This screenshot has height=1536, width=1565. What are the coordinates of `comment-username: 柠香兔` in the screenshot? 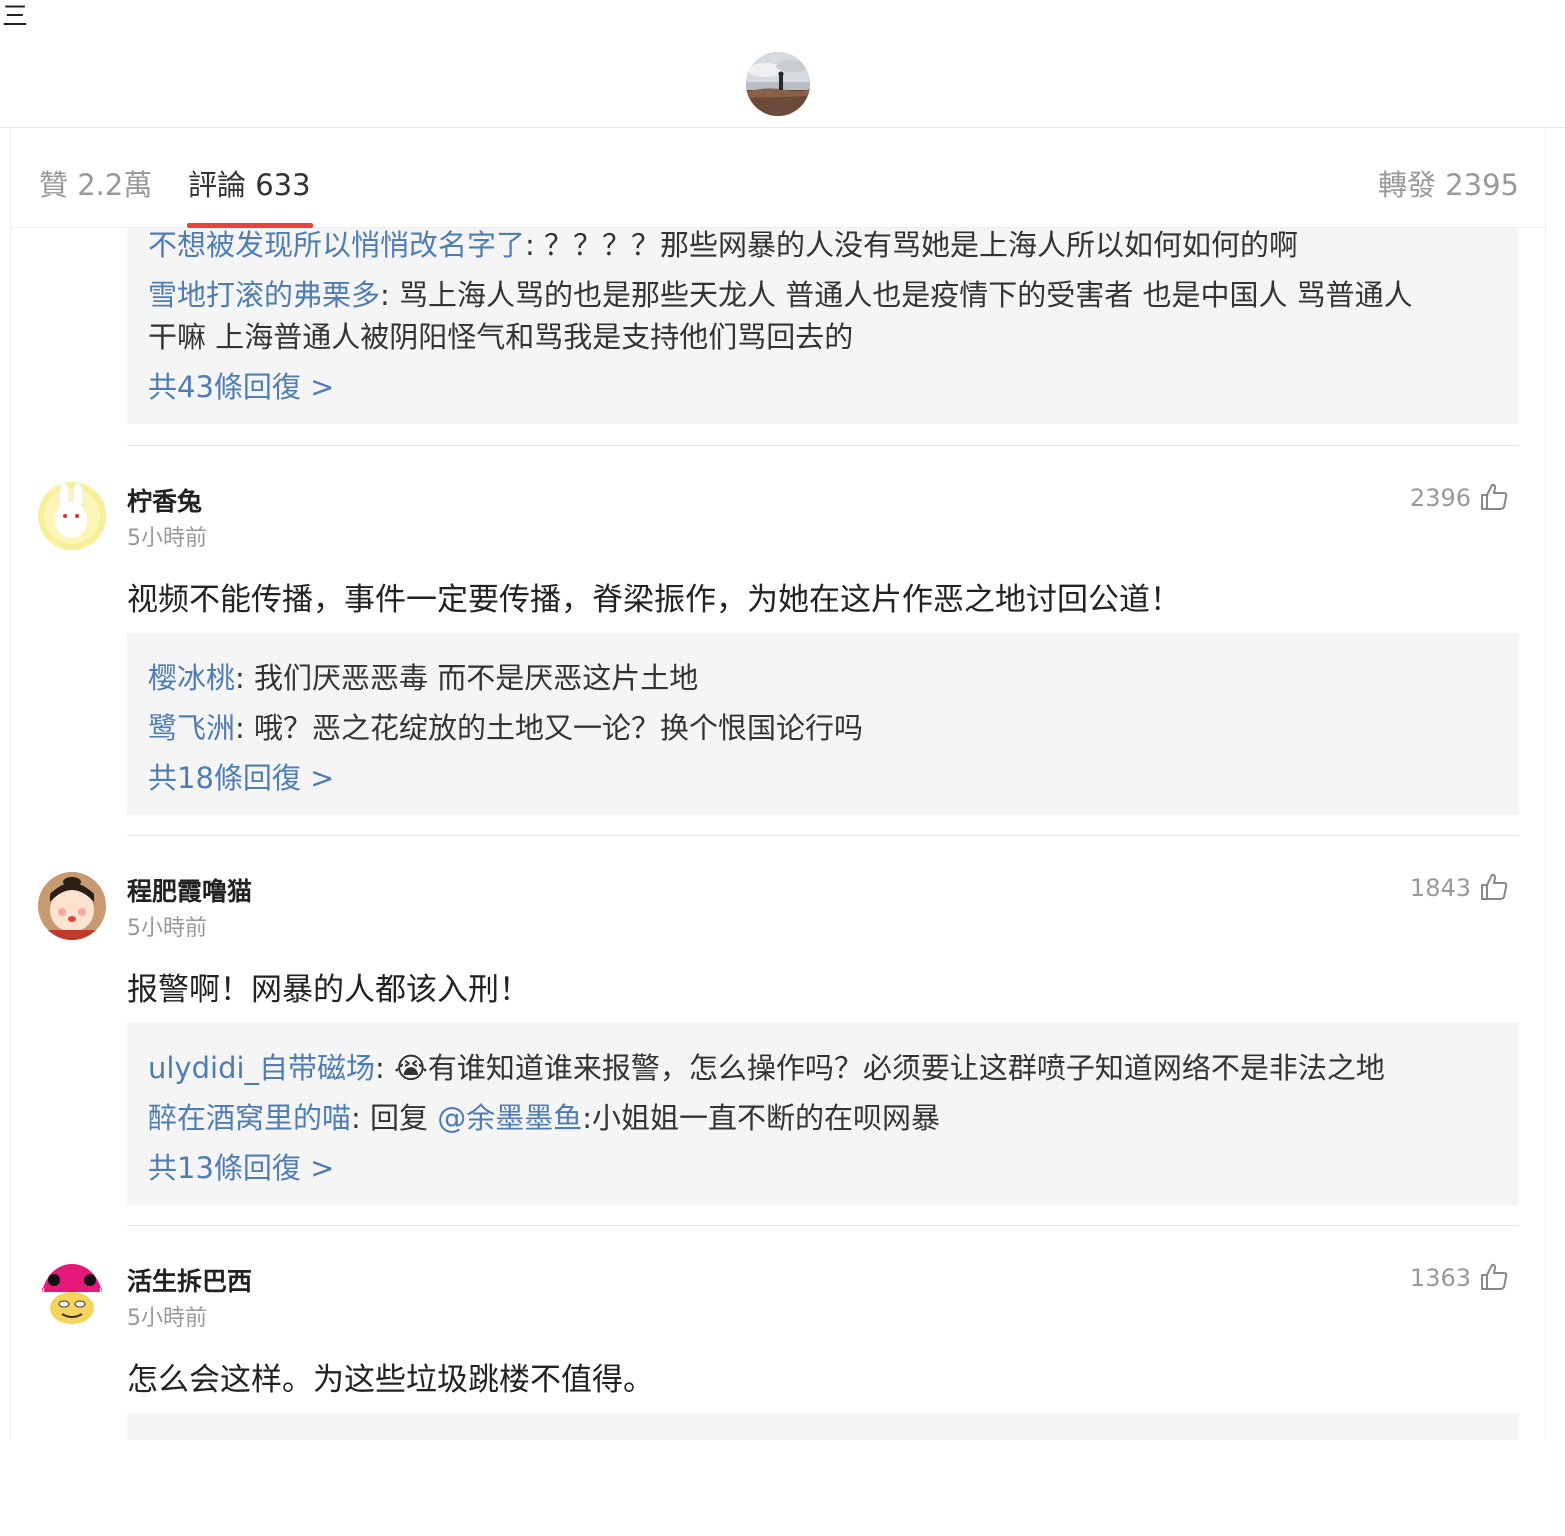 It's located at (164, 500).